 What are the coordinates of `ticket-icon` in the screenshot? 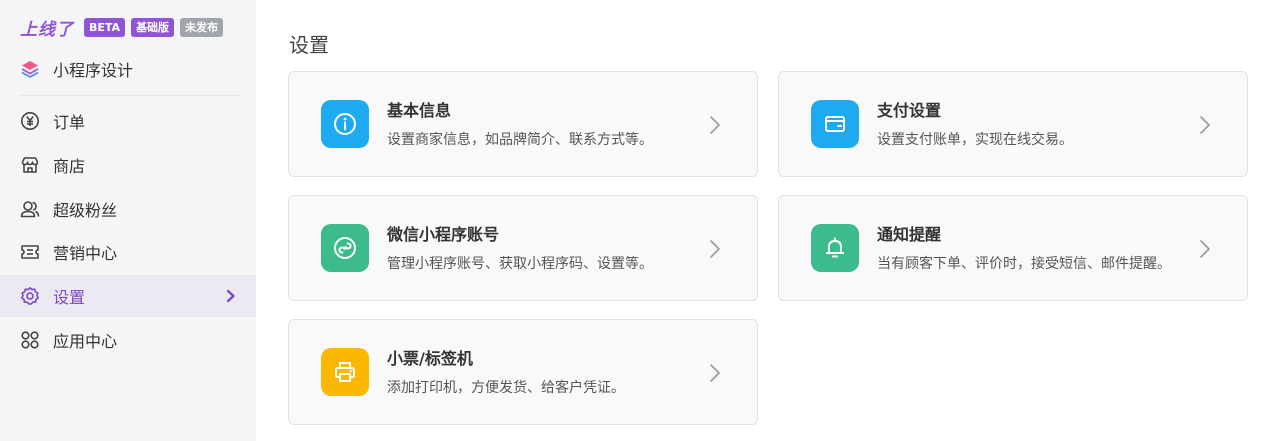 It's located at (30, 252).